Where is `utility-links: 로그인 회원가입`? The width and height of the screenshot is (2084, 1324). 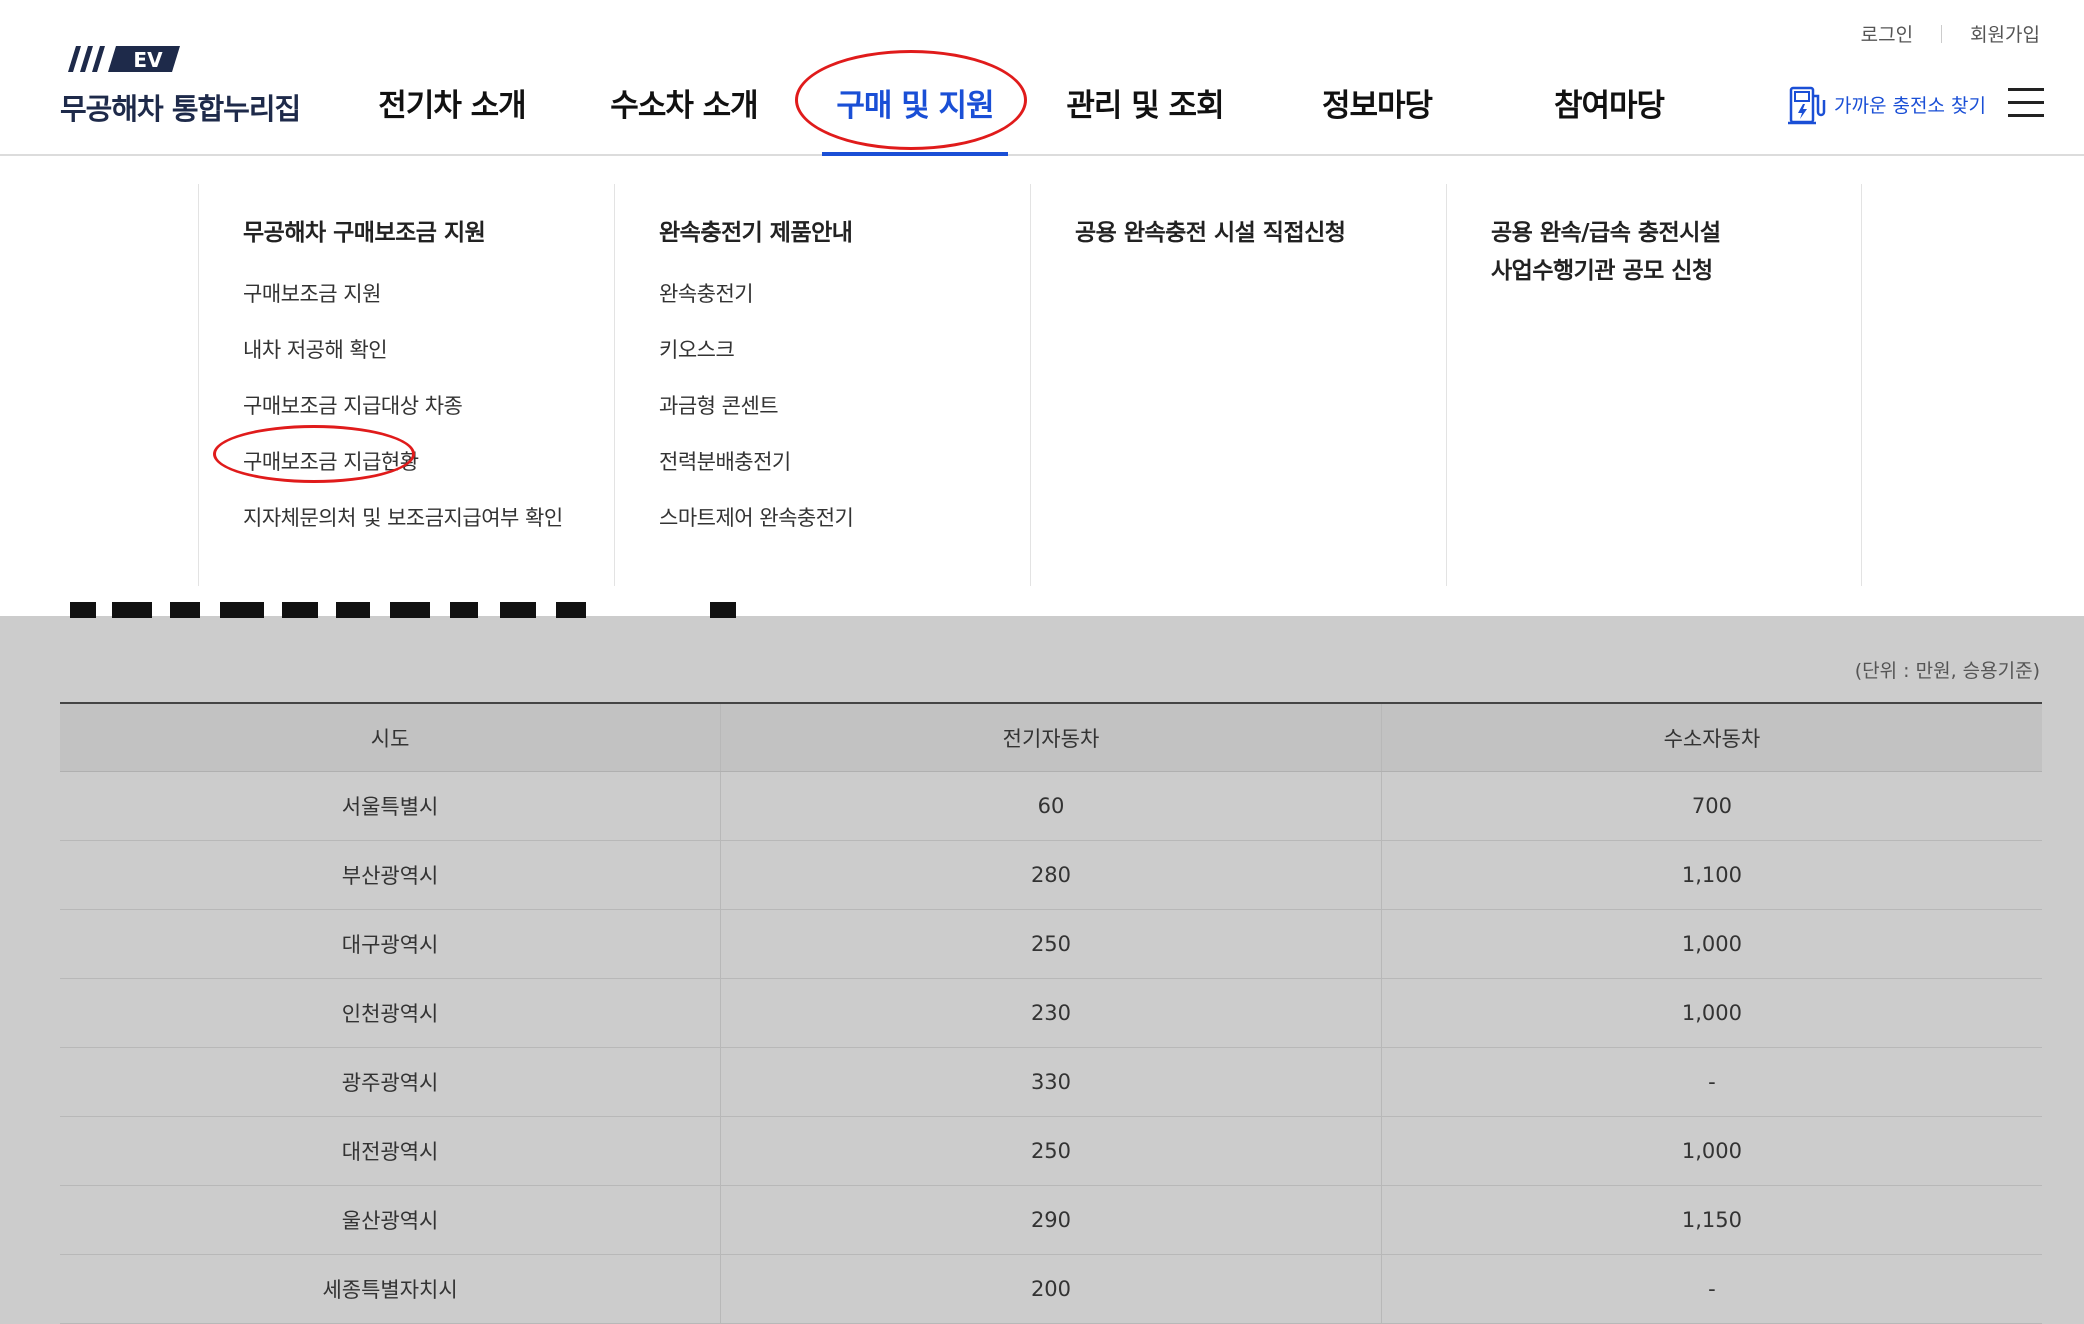 utility-links: 로그인 회원가입 is located at coordinates (1950, 33).